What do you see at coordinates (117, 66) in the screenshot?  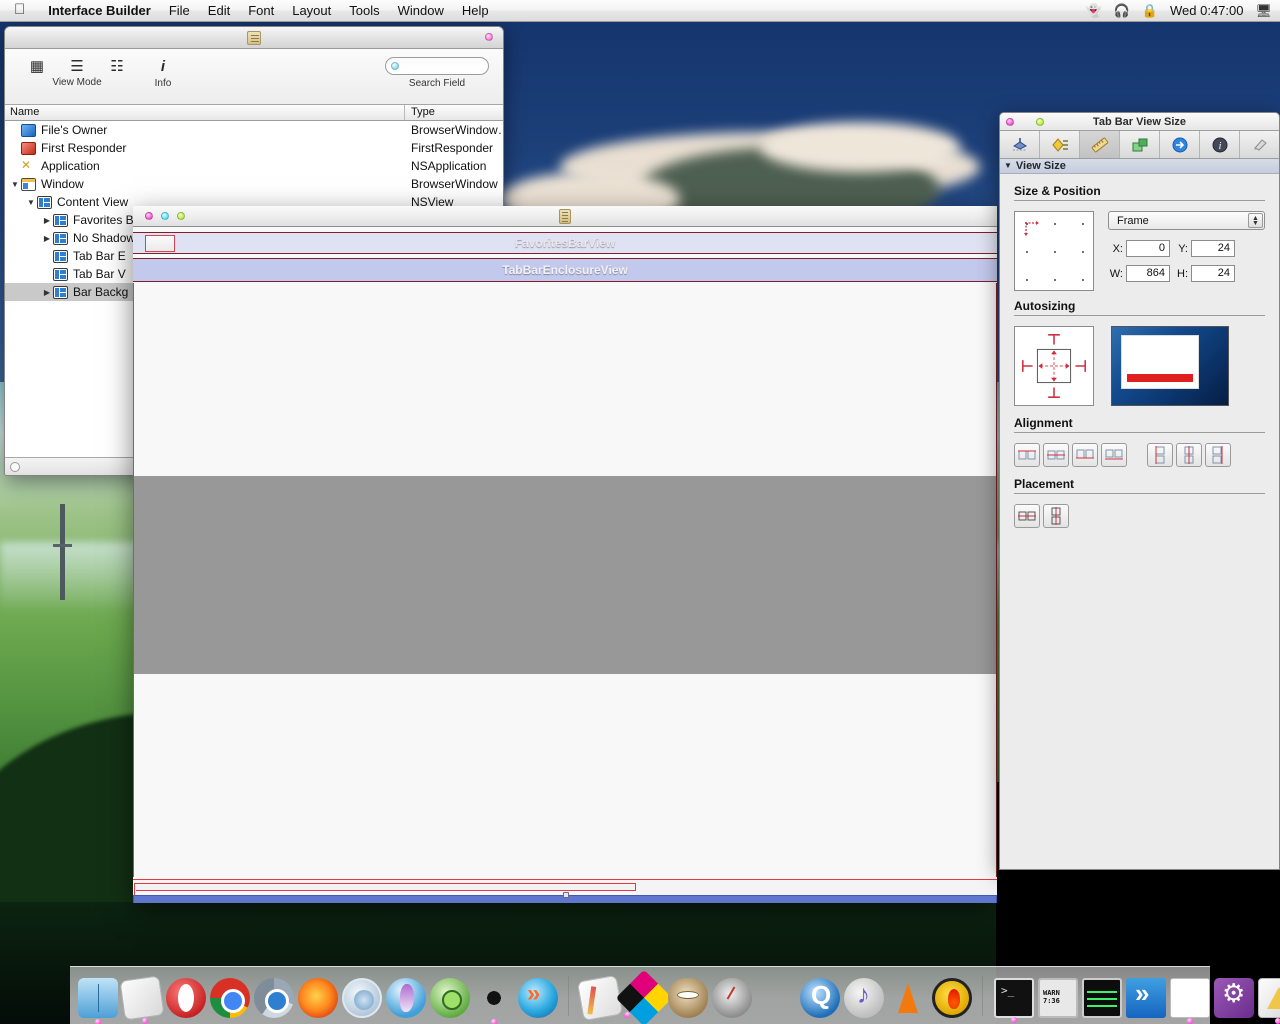 I see `column-view-icon: ☷` at bounding box center [117, 66].